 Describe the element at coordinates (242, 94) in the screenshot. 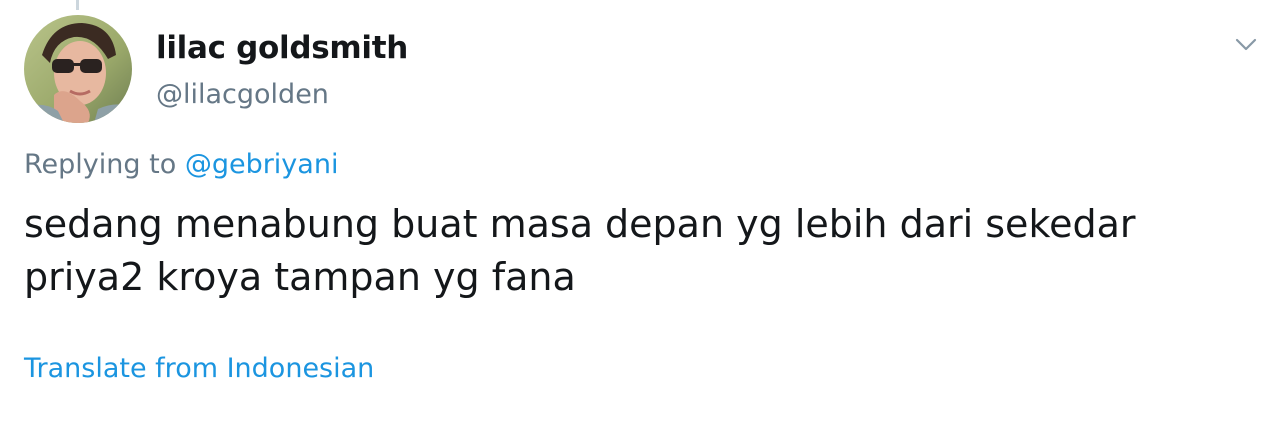

I see `user-handle: @lilacgolden` at that location.